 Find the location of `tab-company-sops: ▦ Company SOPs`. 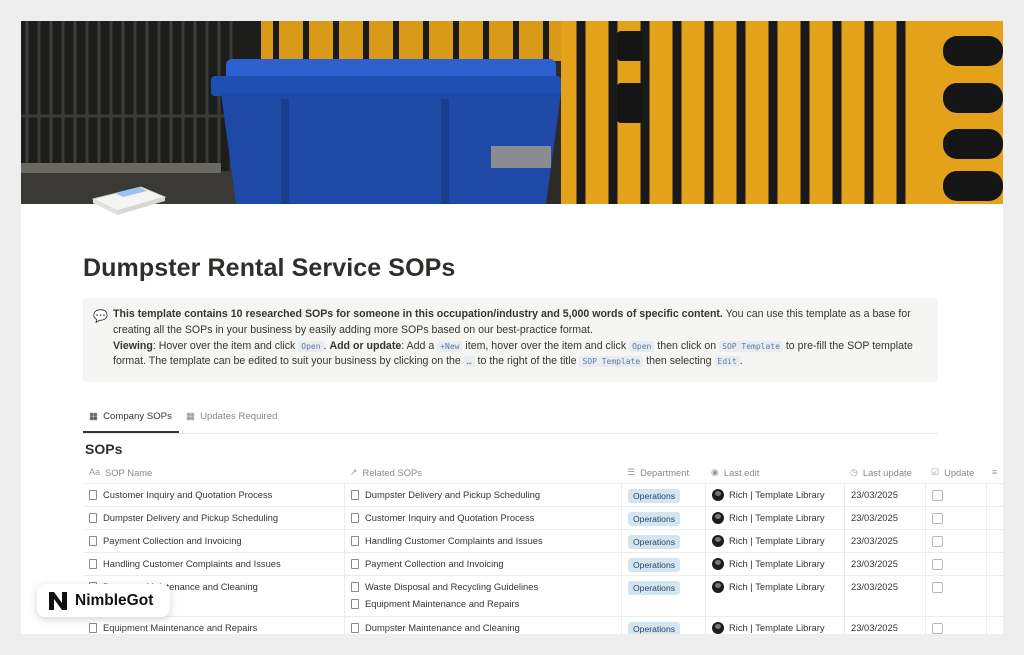

tab-company-sops: ▦ Company SOPs is located at coordinates (130, 416).